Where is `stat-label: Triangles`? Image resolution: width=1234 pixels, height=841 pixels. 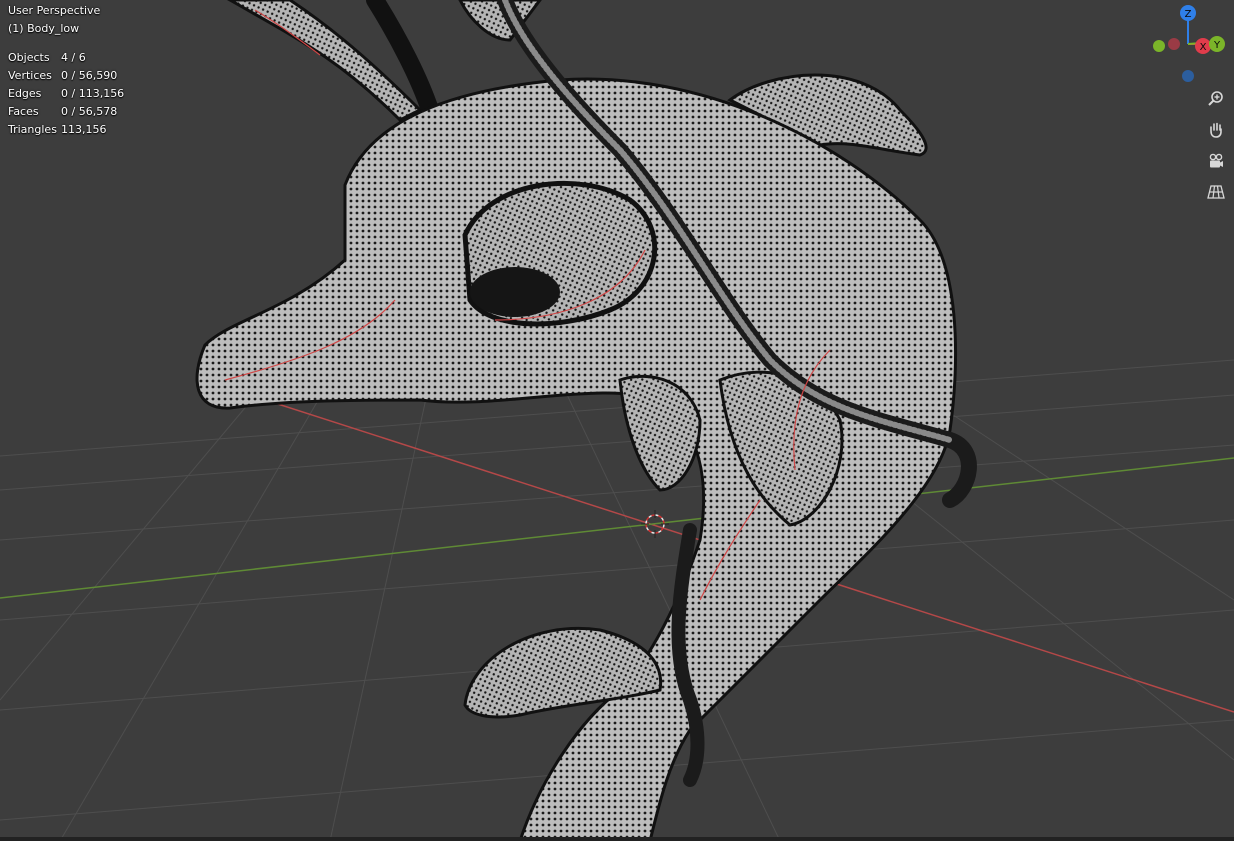
stat-label: Triangles is located at coordinates (32, 129).